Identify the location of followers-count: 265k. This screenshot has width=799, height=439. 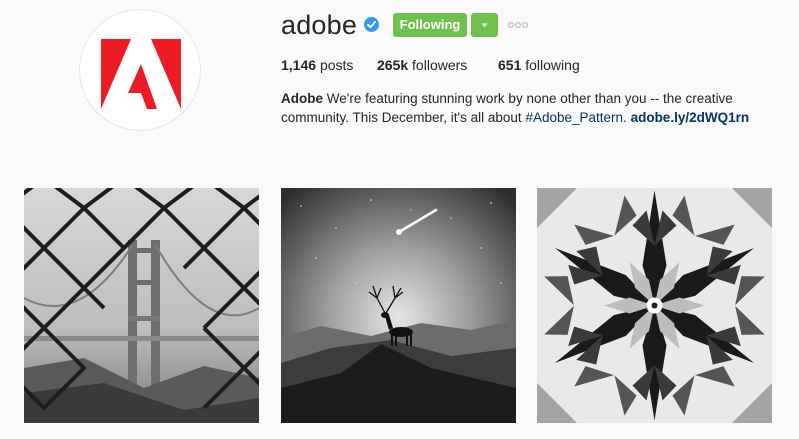
(393, 65).